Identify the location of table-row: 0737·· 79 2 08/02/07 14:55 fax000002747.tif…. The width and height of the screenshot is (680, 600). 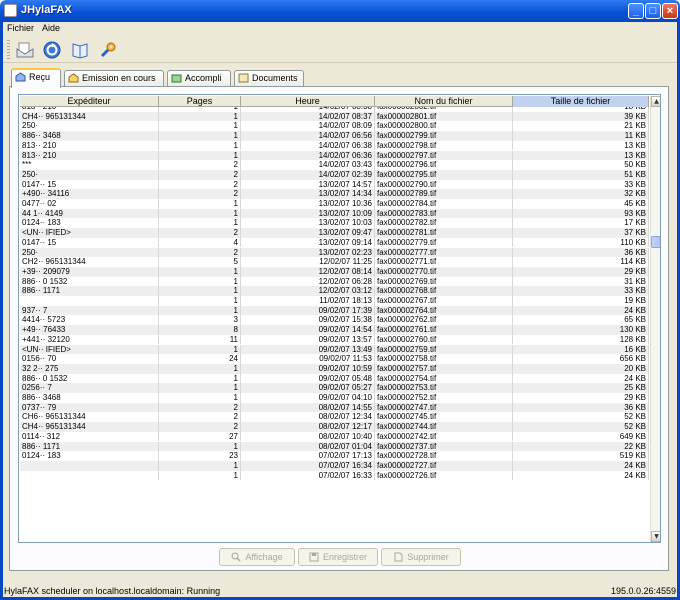
(334, 407).